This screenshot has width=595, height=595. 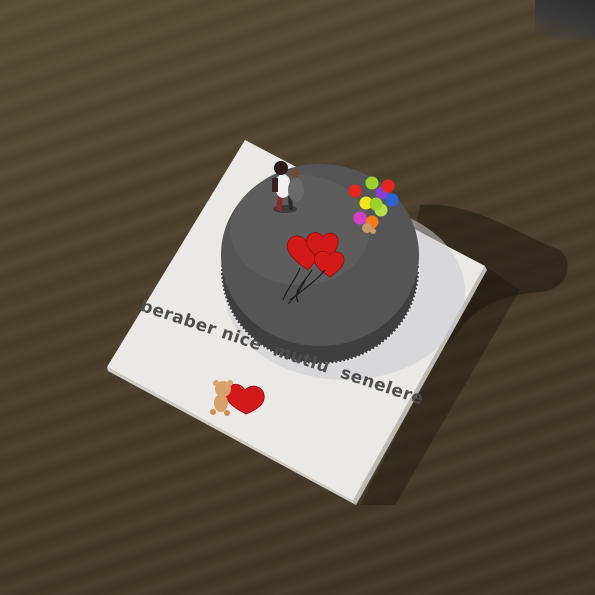 I want to click on figure-man-head, so click(x=295, y=173).